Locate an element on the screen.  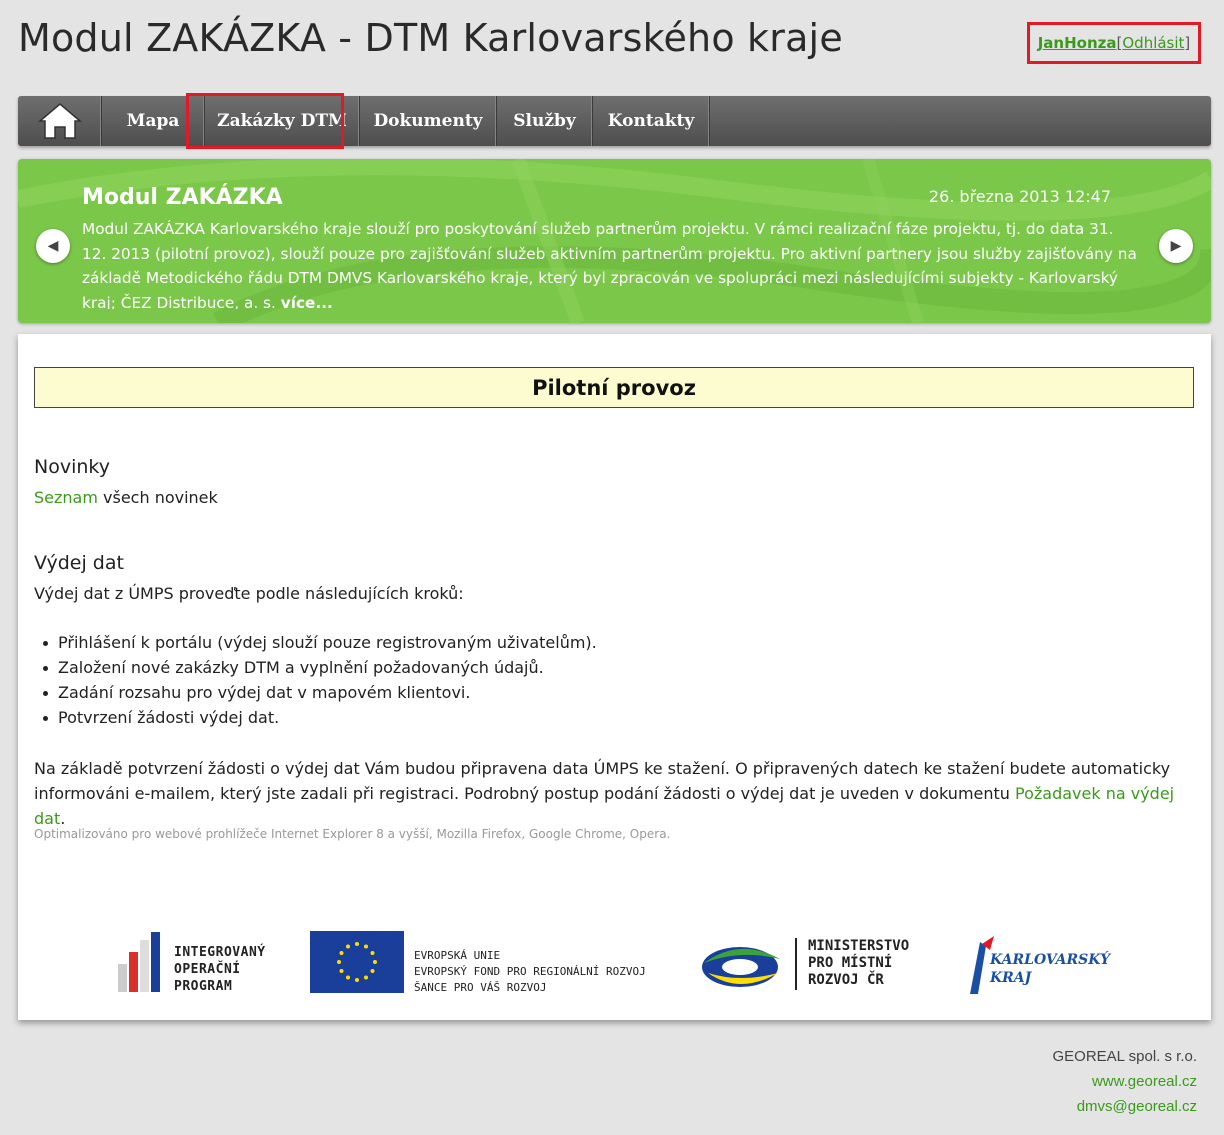
mmr-logo-icon is located at coordinates (741, 967).